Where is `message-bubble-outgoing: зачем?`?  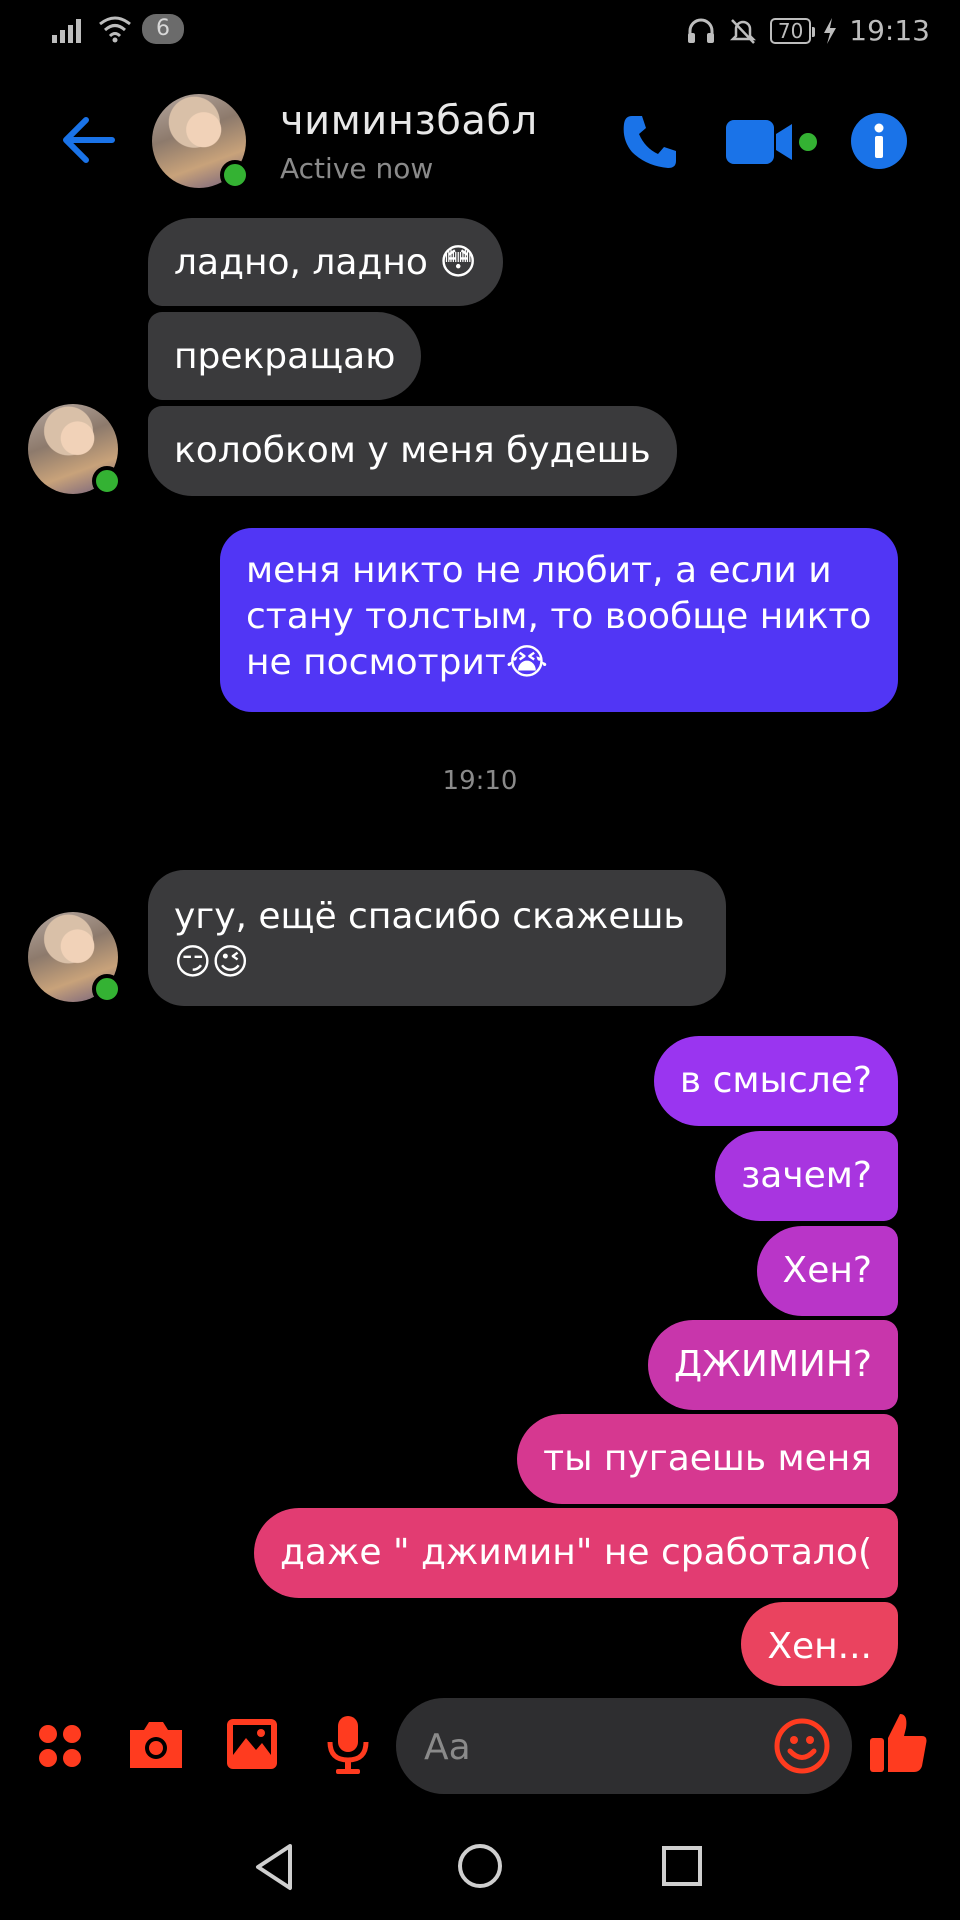
message-bubble-outgoing: зачем? is located at coordinates (806, 1176).